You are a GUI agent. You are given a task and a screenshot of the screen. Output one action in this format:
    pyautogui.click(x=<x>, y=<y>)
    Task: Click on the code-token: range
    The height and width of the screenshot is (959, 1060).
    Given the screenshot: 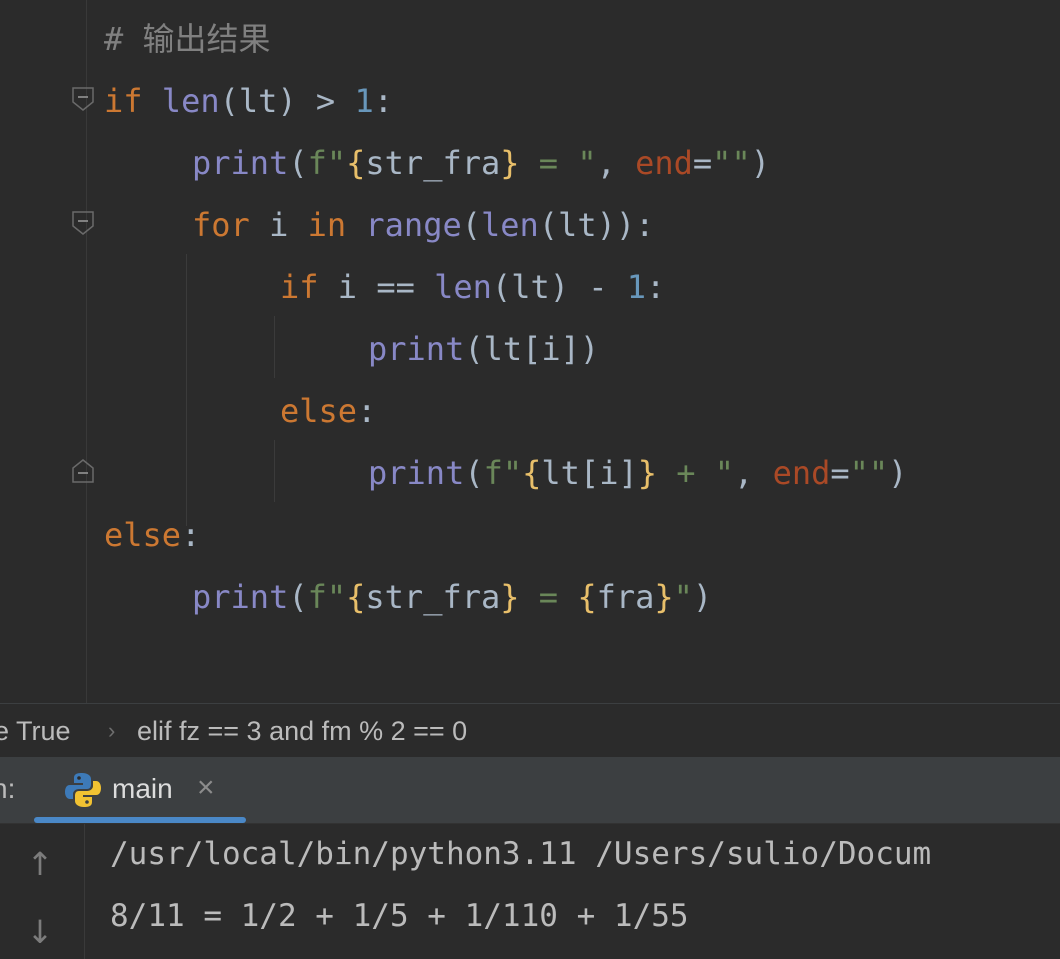 What is the action you would take?
    pyautogui.click(x=413, y=225)
    